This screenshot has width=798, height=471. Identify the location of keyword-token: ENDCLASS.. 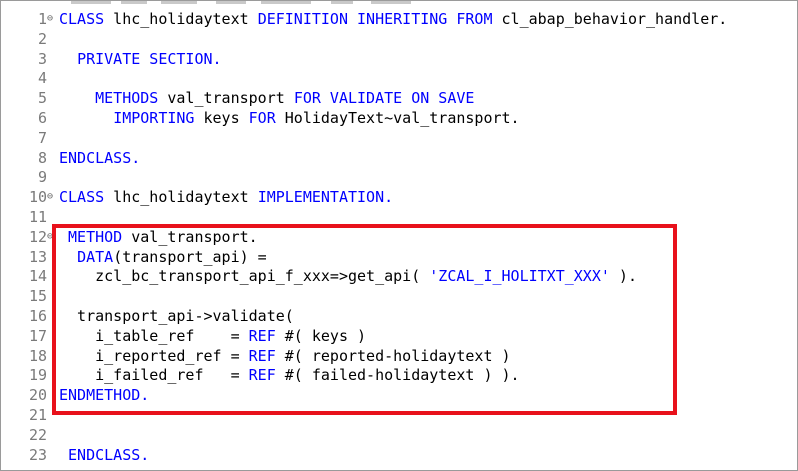
(100, 157).